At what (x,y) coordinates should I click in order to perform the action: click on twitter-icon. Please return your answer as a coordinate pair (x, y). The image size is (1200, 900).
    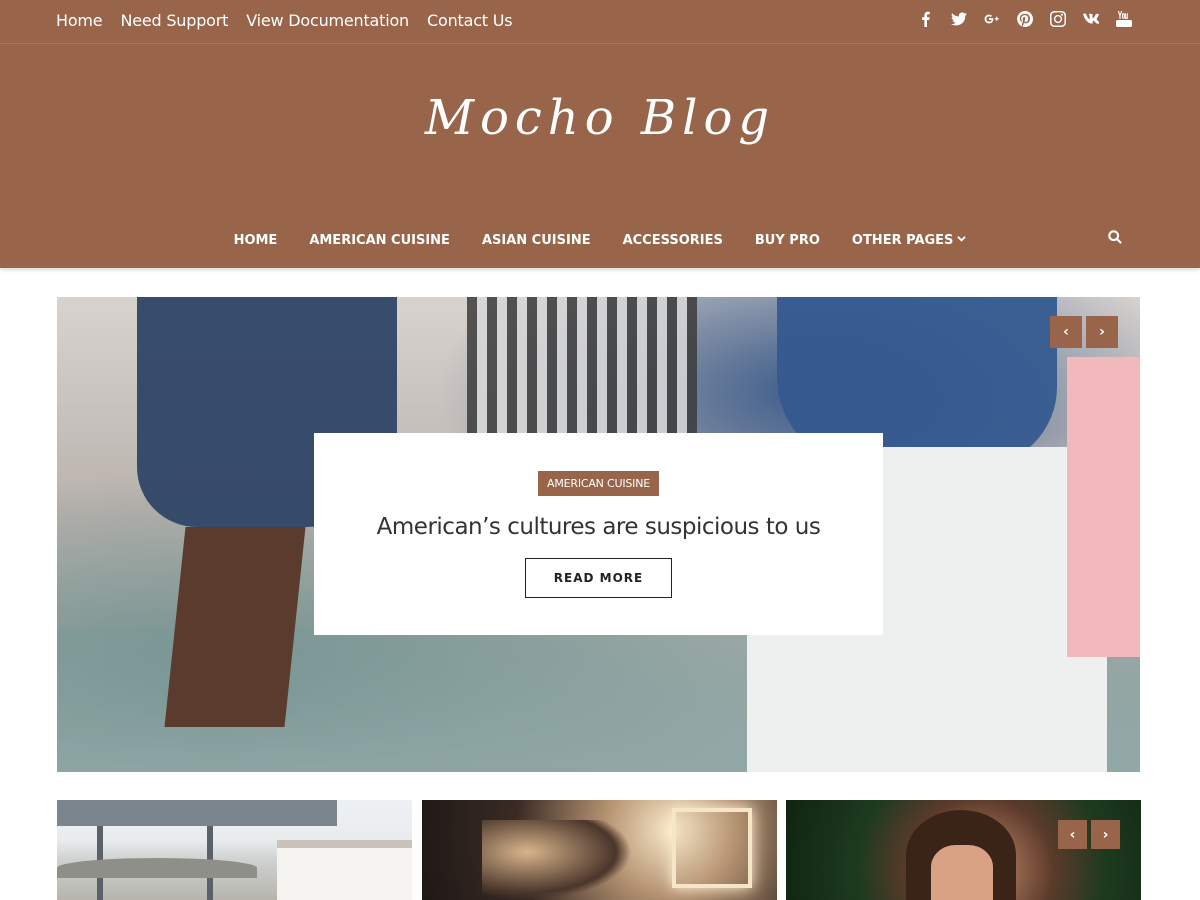
    Looking at the image, I should click on (959, 19).